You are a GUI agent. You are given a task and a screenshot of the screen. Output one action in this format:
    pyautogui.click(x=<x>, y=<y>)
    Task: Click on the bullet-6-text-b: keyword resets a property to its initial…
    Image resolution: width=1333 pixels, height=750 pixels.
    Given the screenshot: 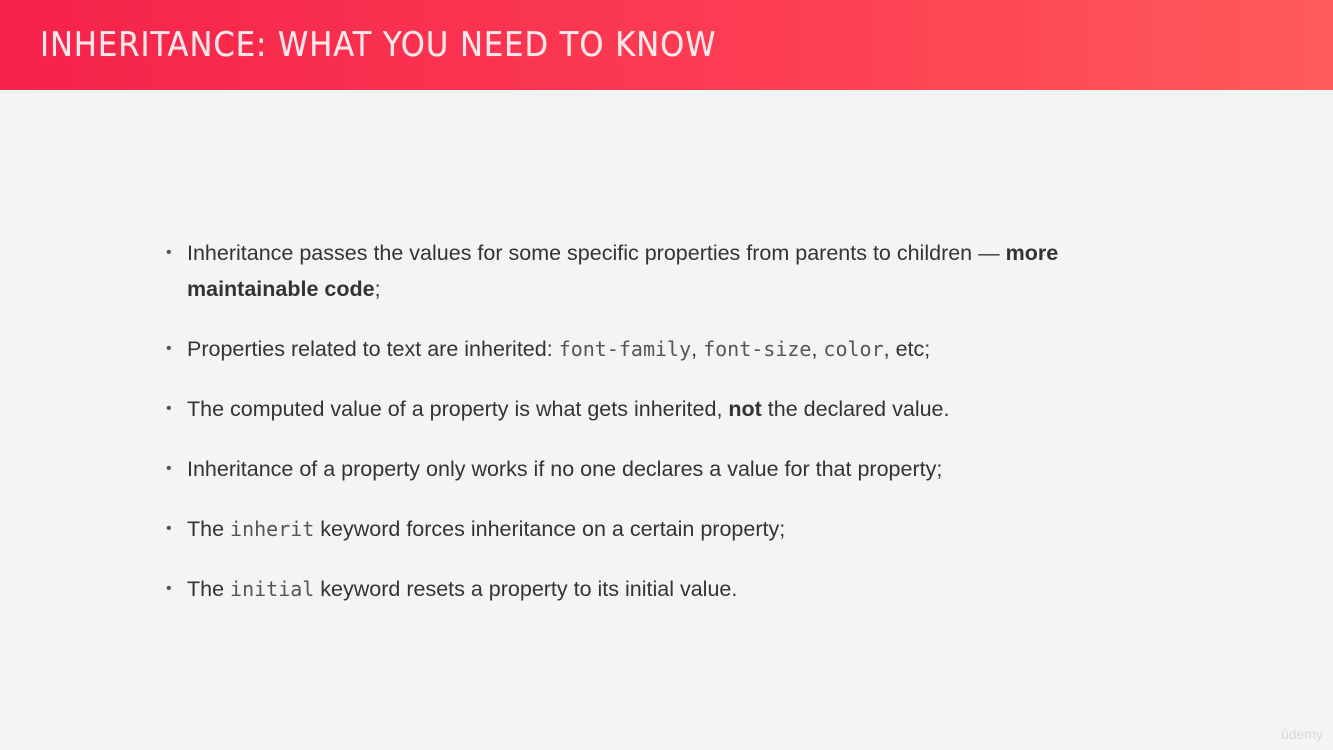 What is the action you would take?
    pyautogui.click(x=526, y=589)
    